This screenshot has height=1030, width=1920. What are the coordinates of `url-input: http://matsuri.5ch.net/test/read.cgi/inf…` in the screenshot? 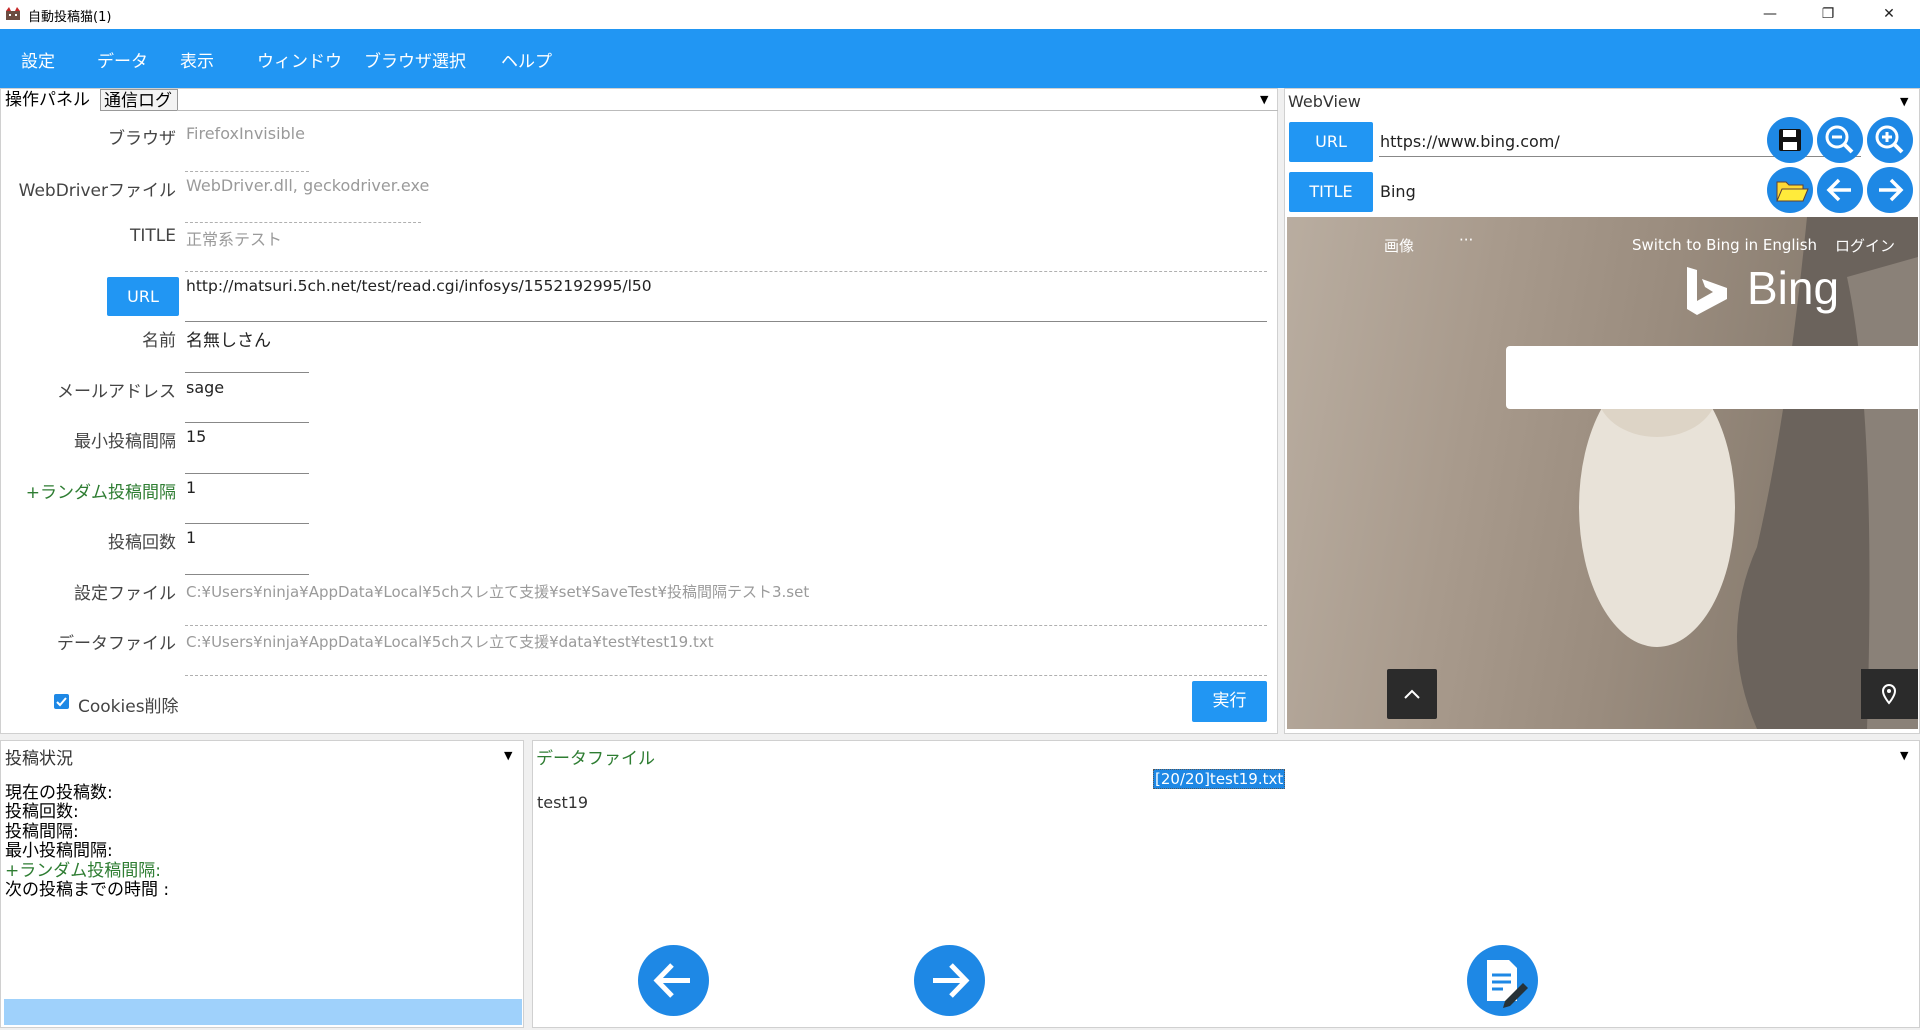 It's located at (419, 286).